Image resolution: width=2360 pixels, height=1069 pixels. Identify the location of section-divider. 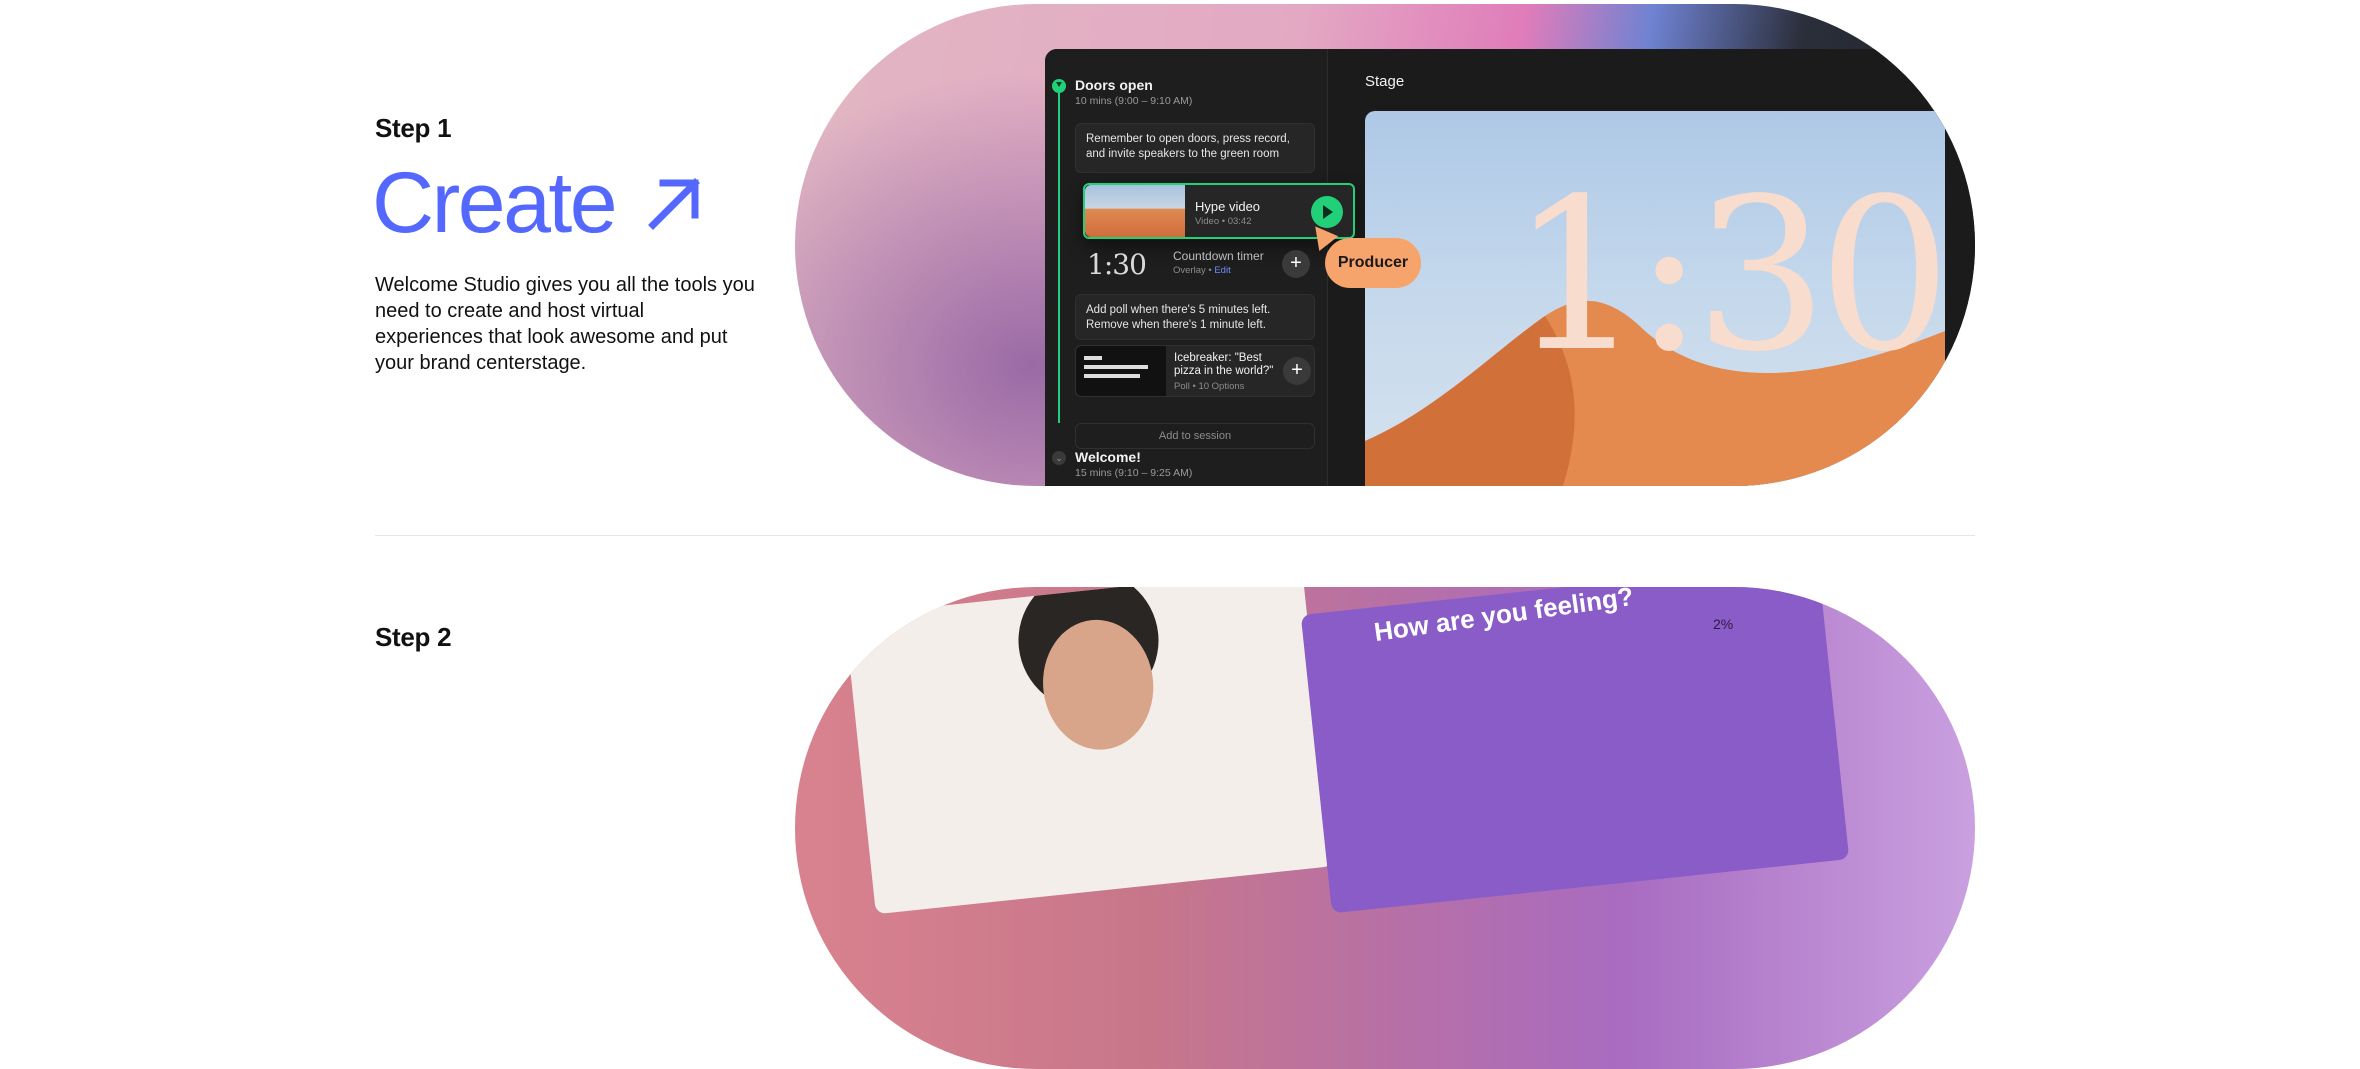
(1175, 535).